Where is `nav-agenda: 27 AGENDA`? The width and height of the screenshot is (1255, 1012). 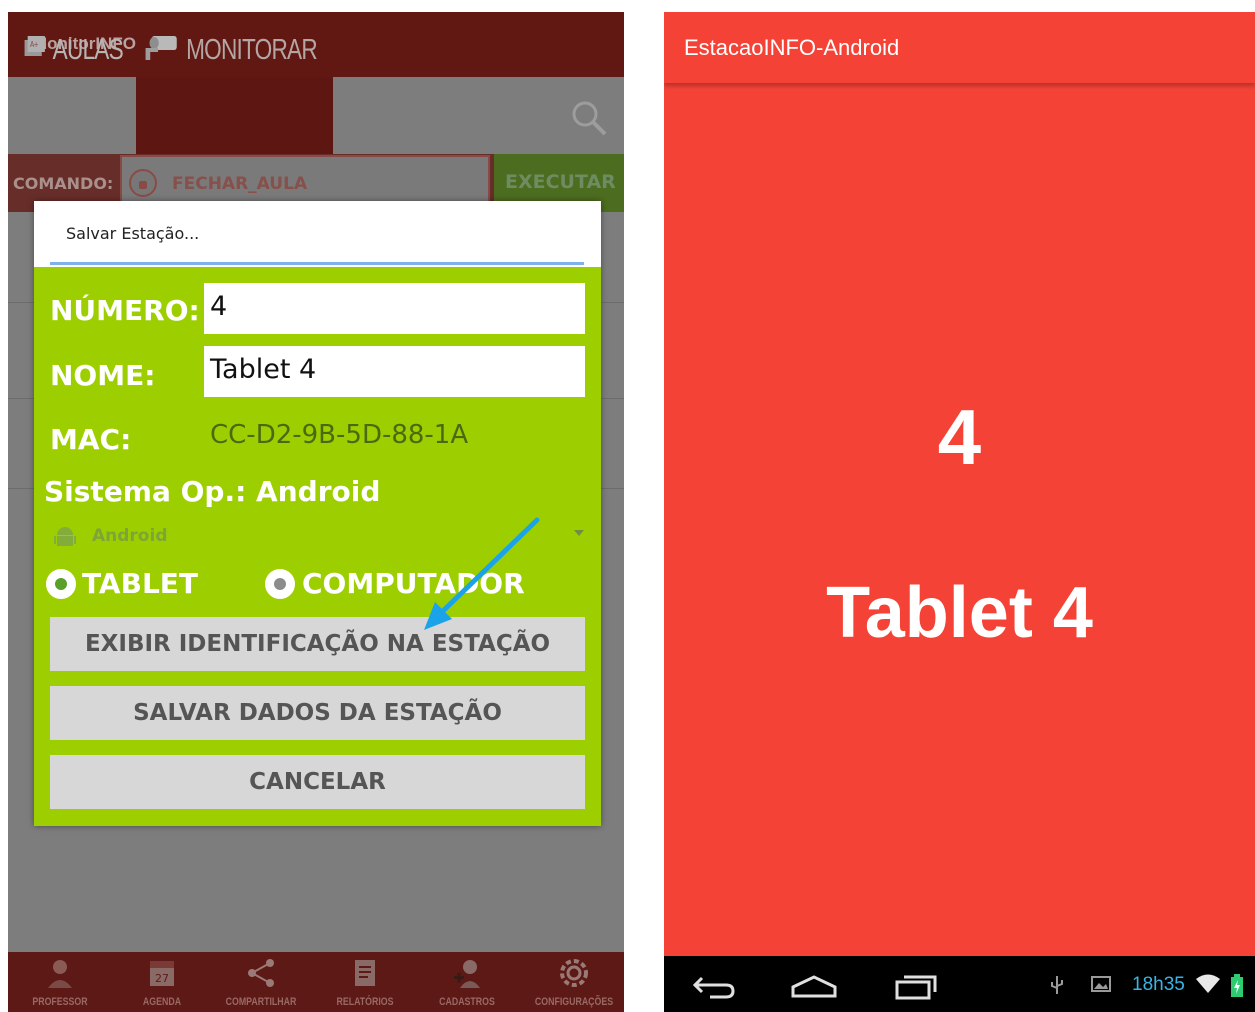 nav-agenda: 27 AGENDA is located at coordinates (162, 982).